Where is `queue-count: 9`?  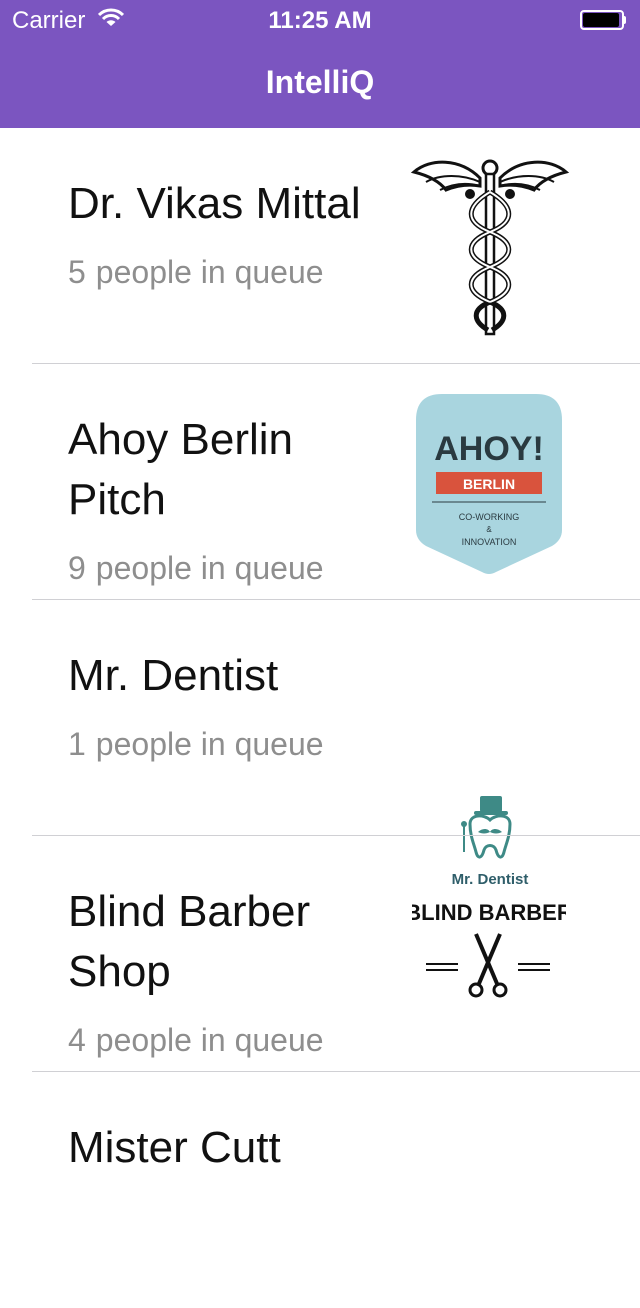
queue-count: 9 is located at coordinates (77, 568).